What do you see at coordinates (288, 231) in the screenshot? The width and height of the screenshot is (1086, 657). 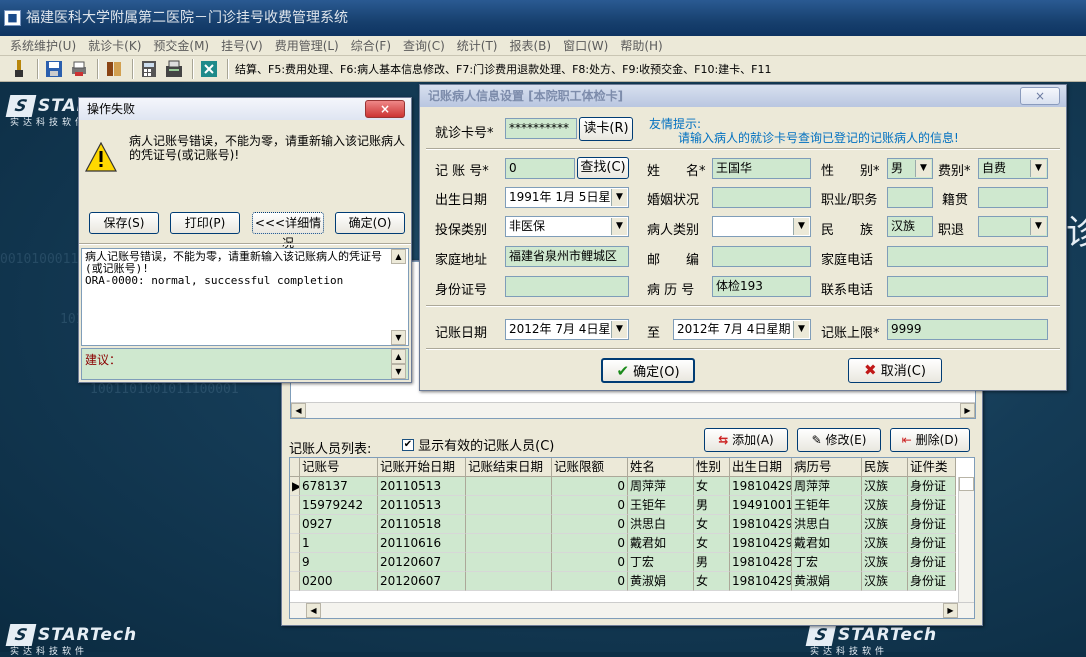 I see `details-button: <<<详细情况` at bounding box center [288, 231].